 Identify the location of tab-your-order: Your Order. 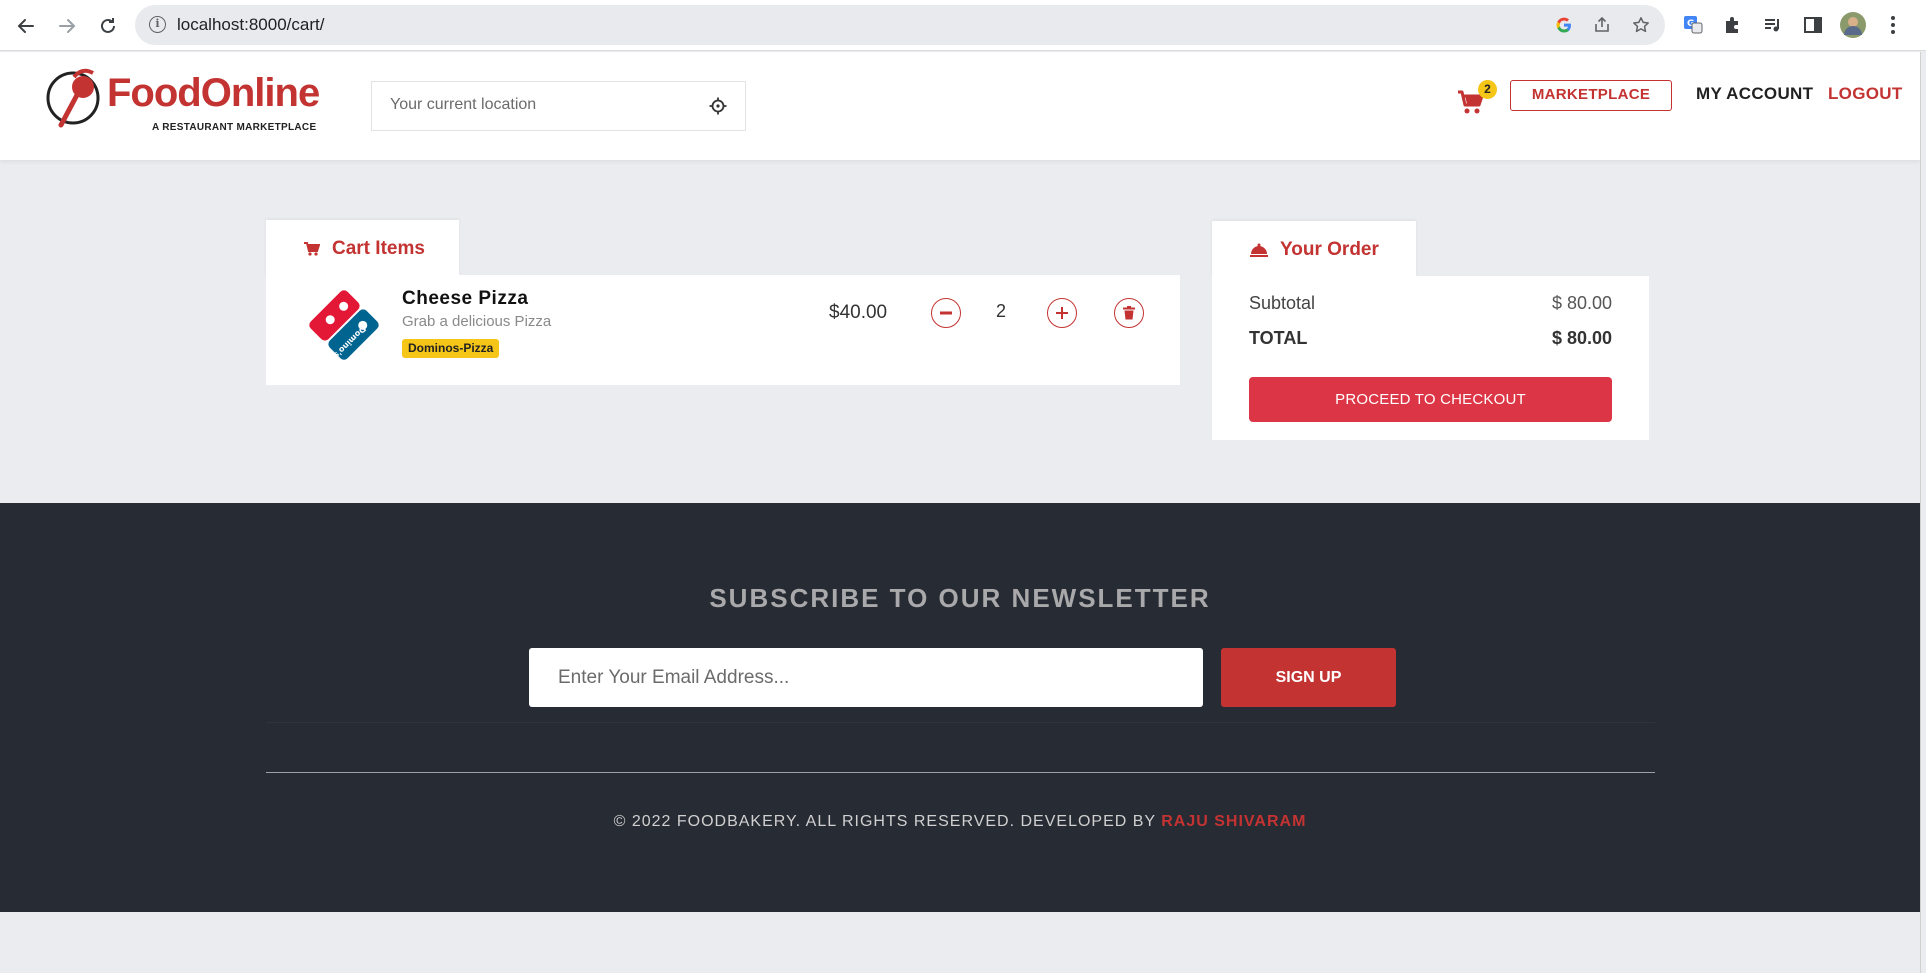
(1314, 249).